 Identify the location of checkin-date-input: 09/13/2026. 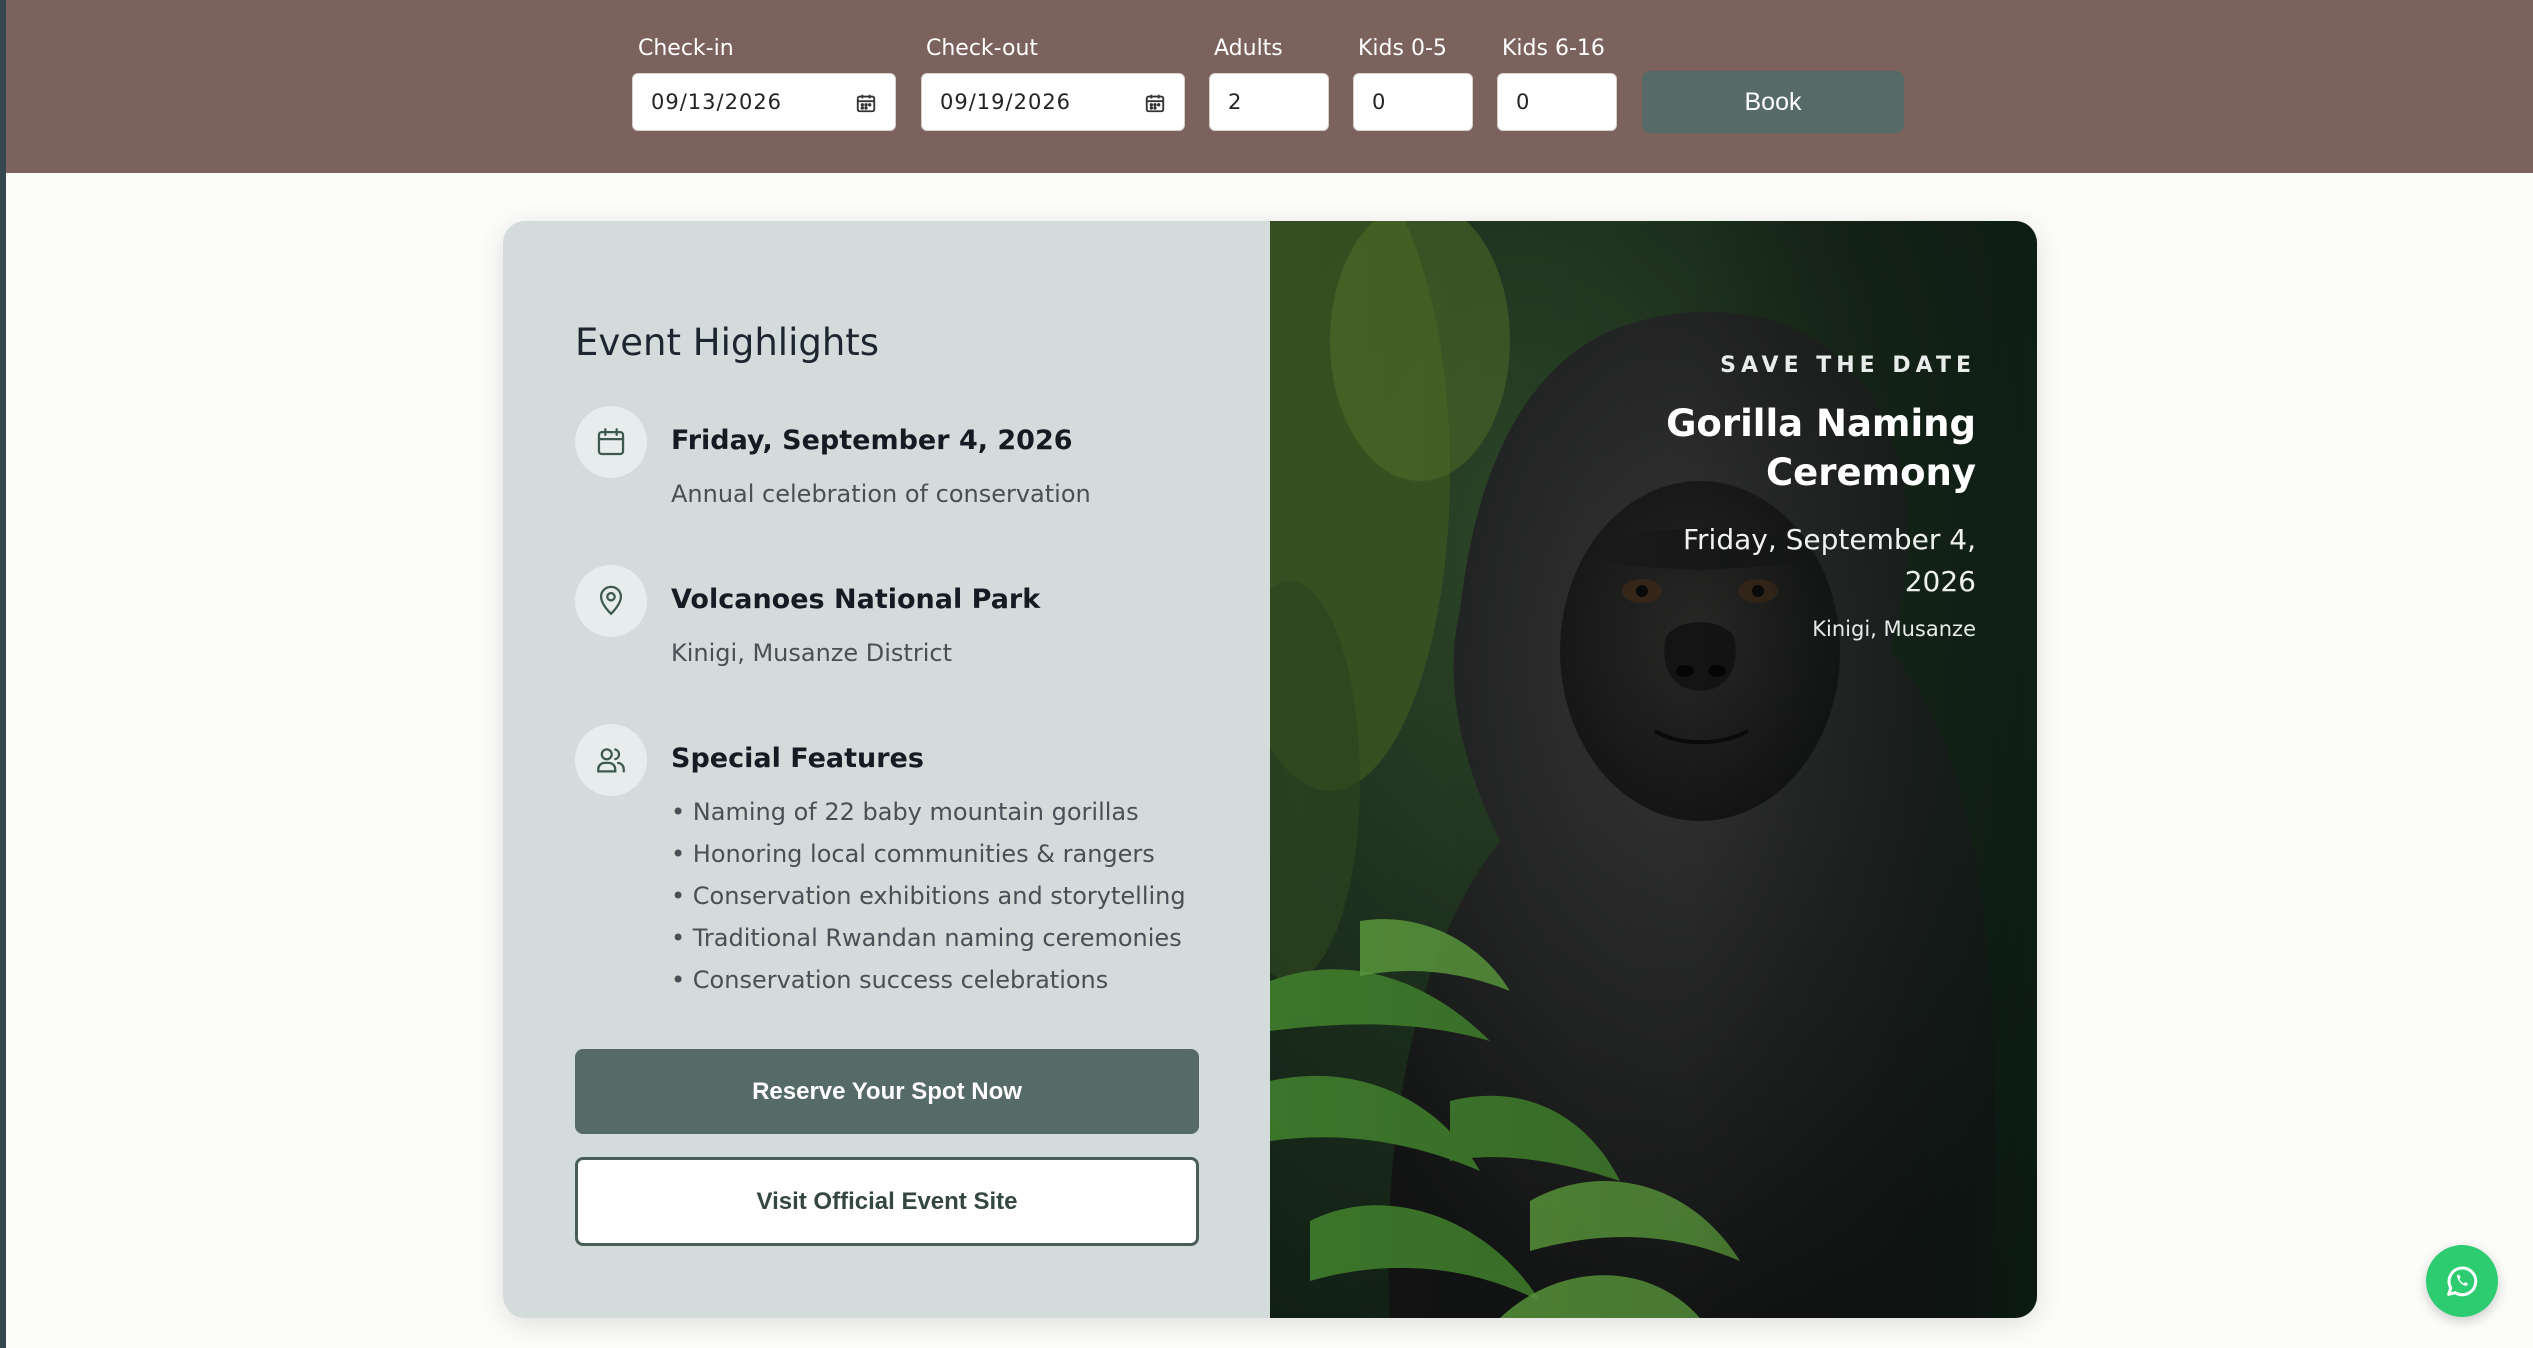
(764, 102).